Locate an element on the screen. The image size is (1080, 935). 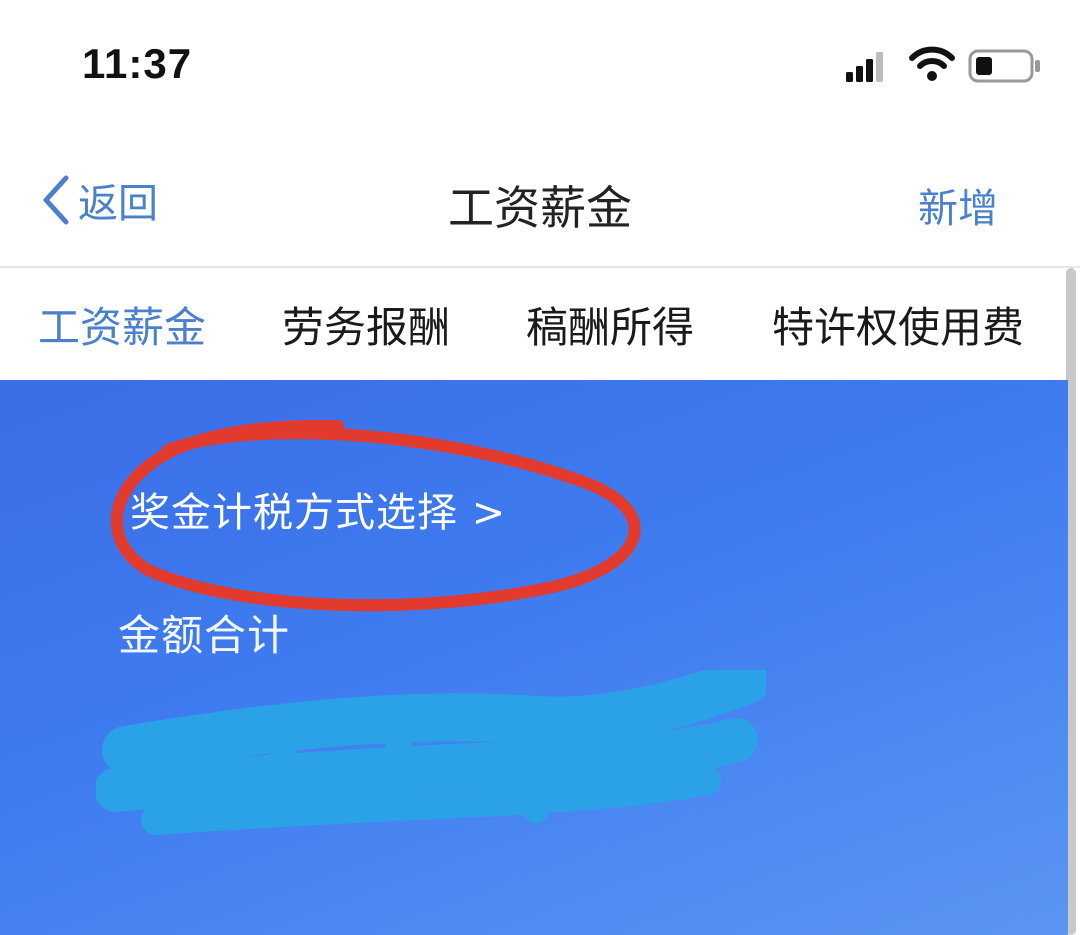
active-tab-indicator is located at coordinates (123, 373).